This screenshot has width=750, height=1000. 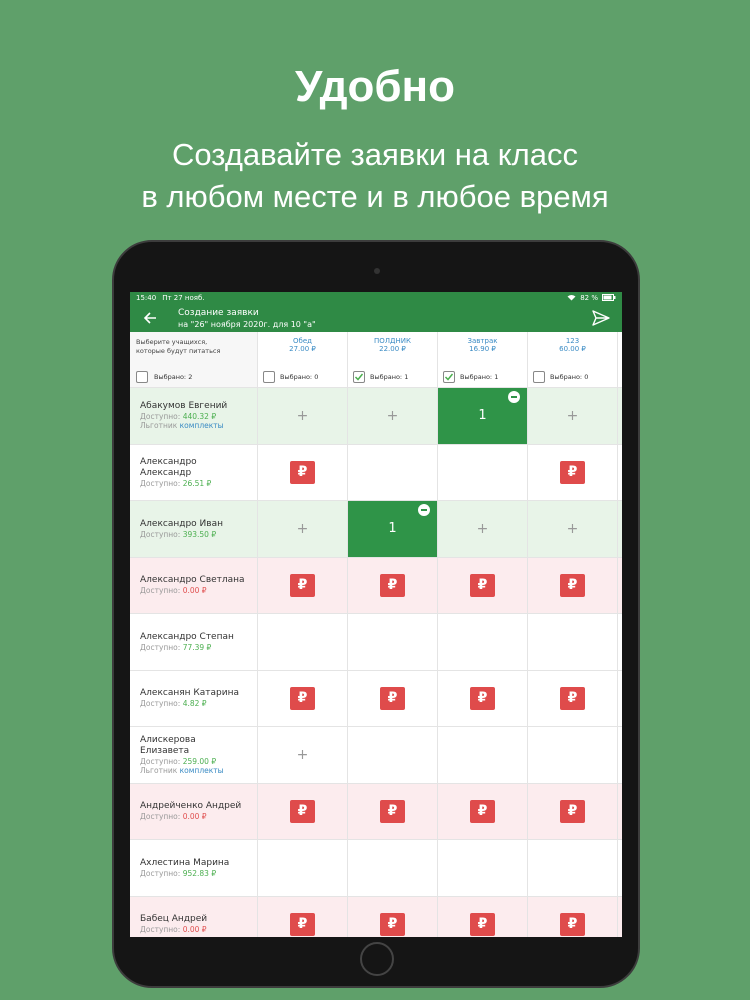 I want to click on student-info: Ахлестина Марина Доступно: 952.83 ₽, so click(x=194, y=868).